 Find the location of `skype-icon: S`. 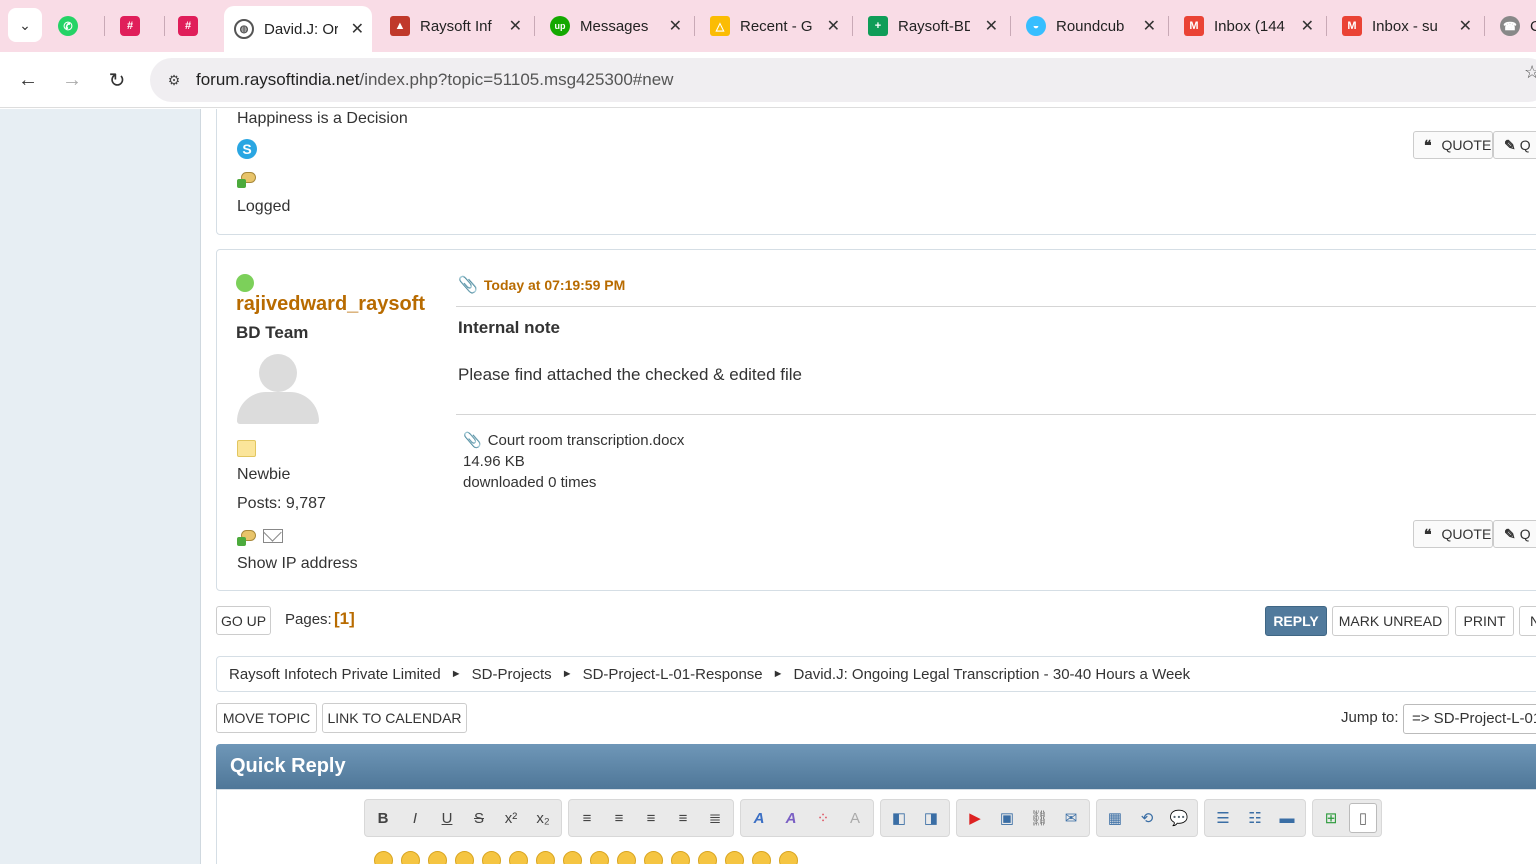

skype-icon: S is located at coordinates (247, 149).